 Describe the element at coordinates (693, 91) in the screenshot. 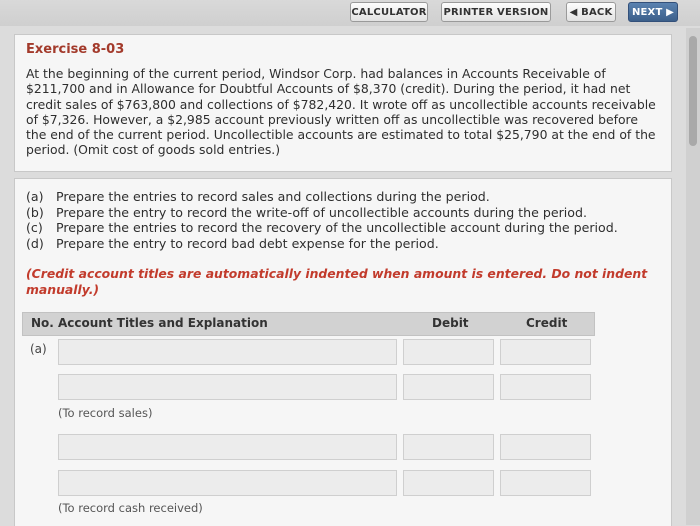

I see `scrollbar-thumb` at that location.